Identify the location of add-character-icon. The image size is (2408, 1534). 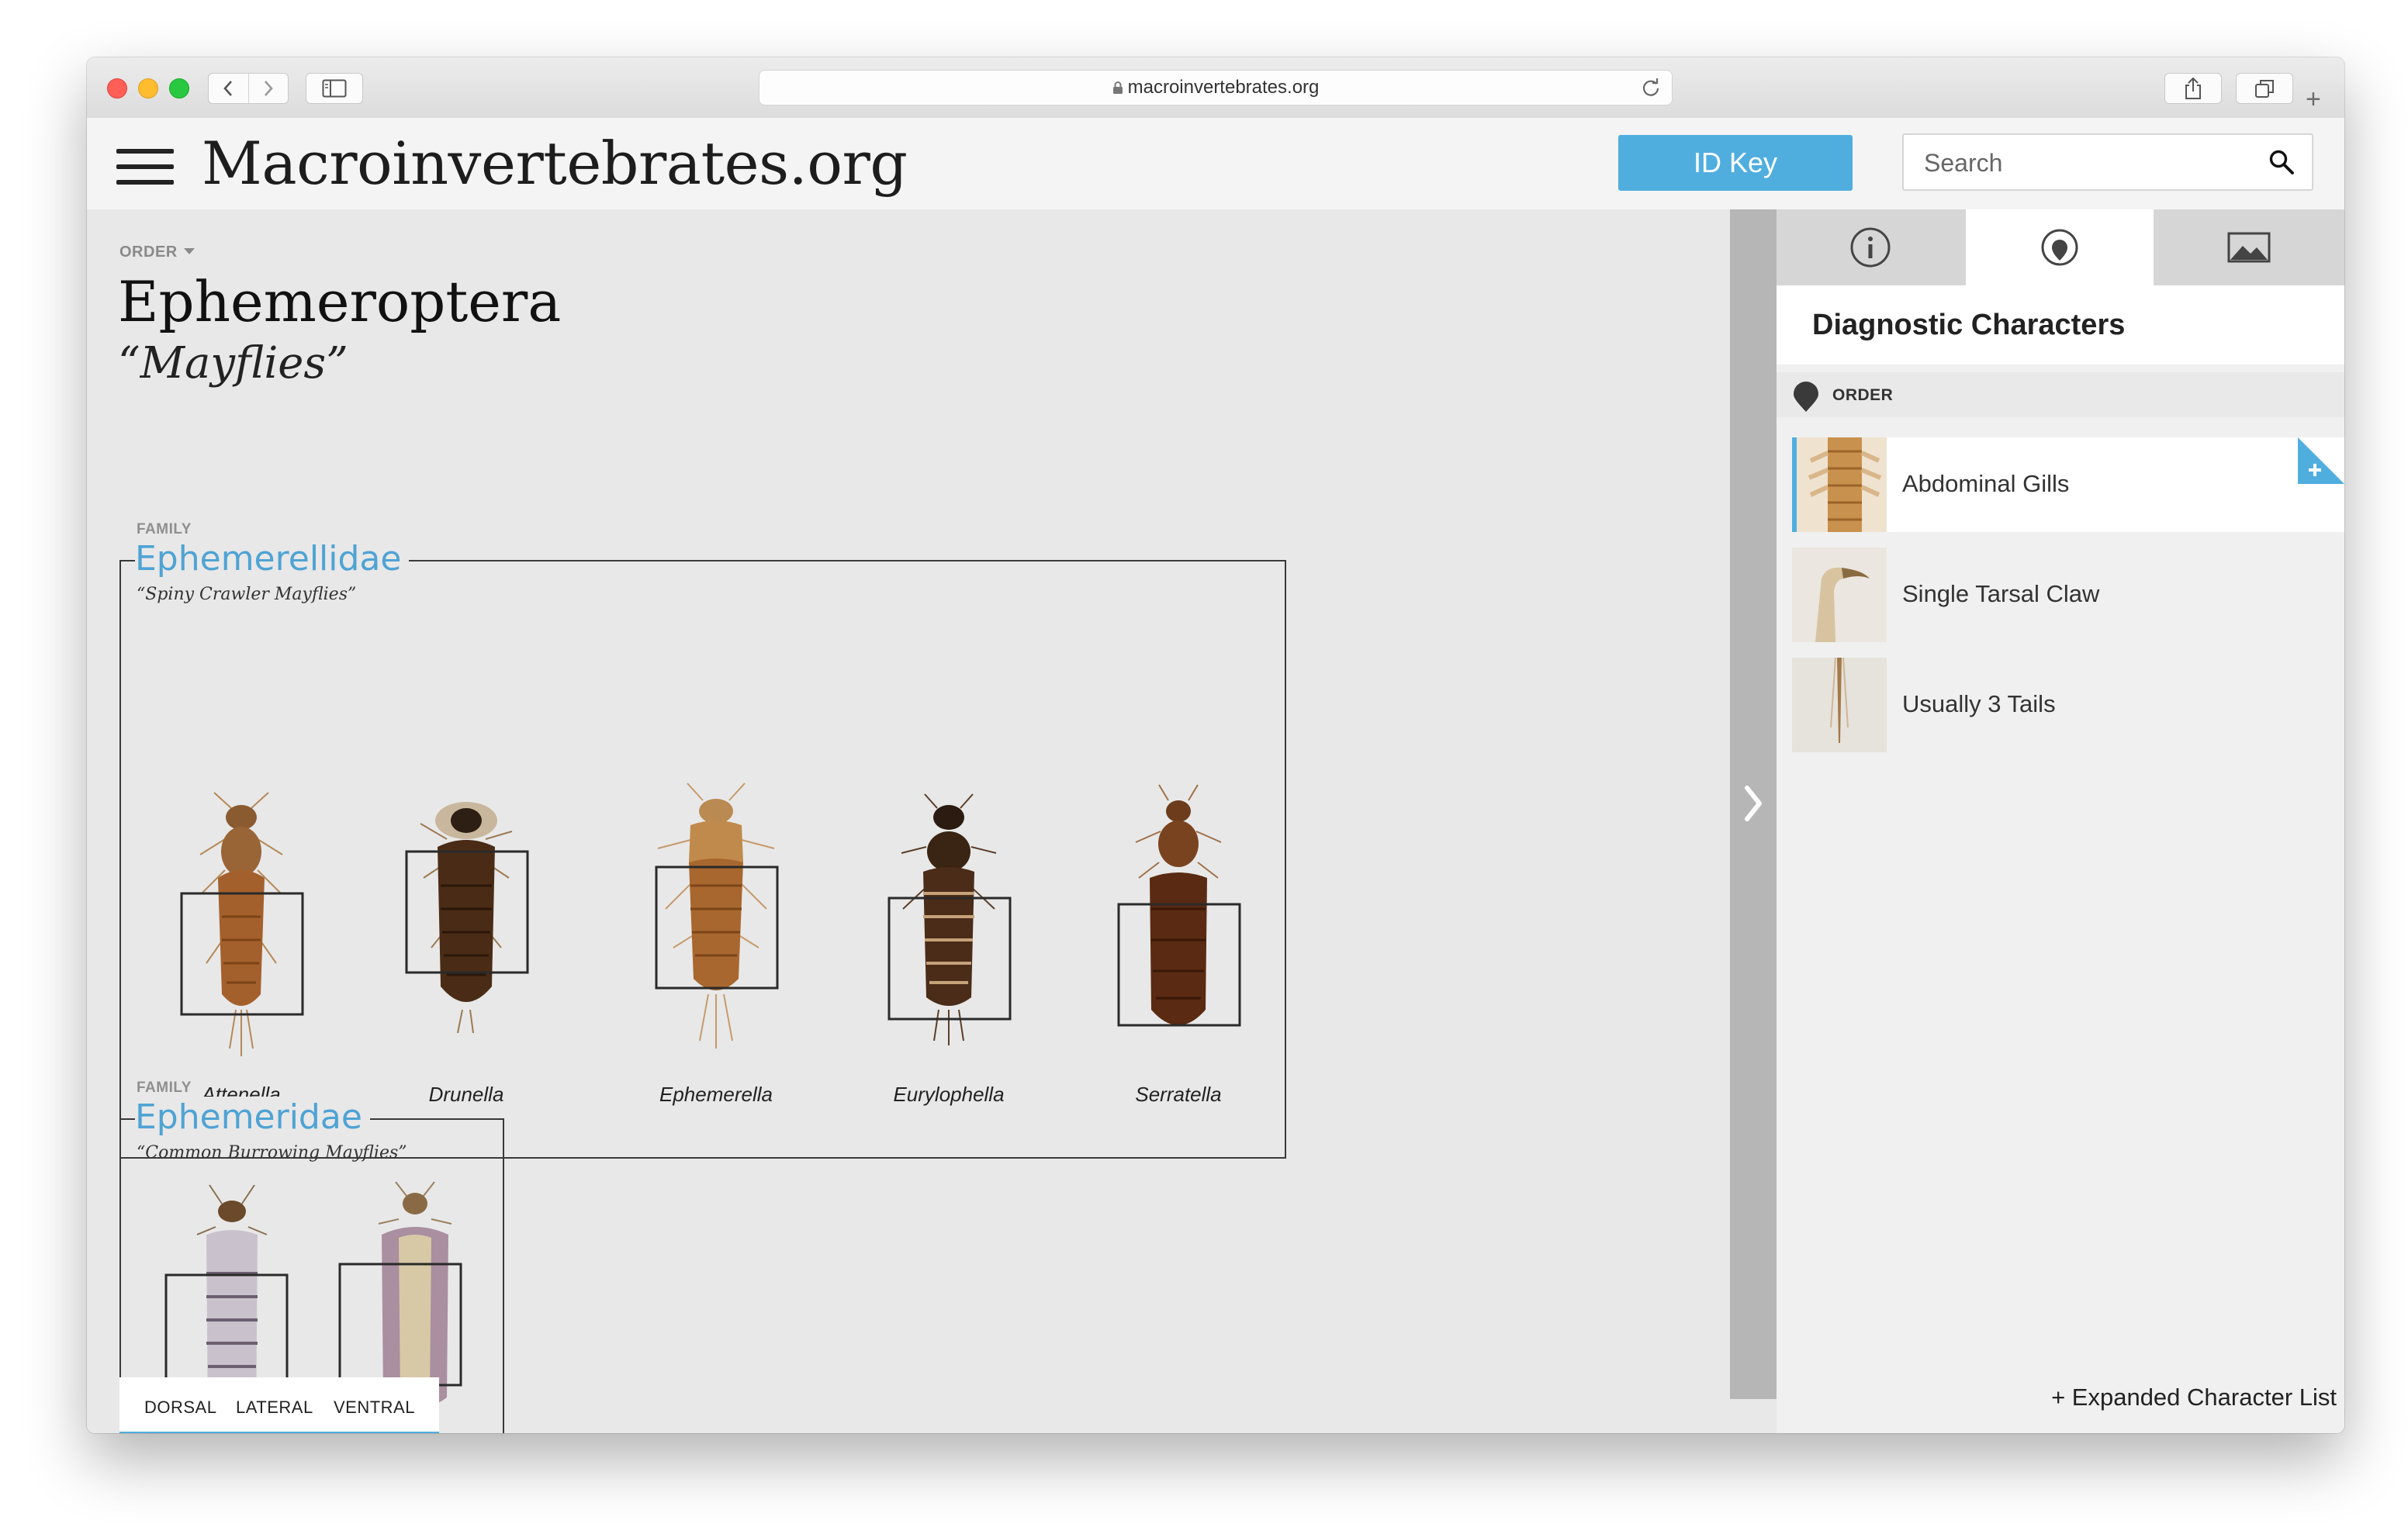
(2321, 460).